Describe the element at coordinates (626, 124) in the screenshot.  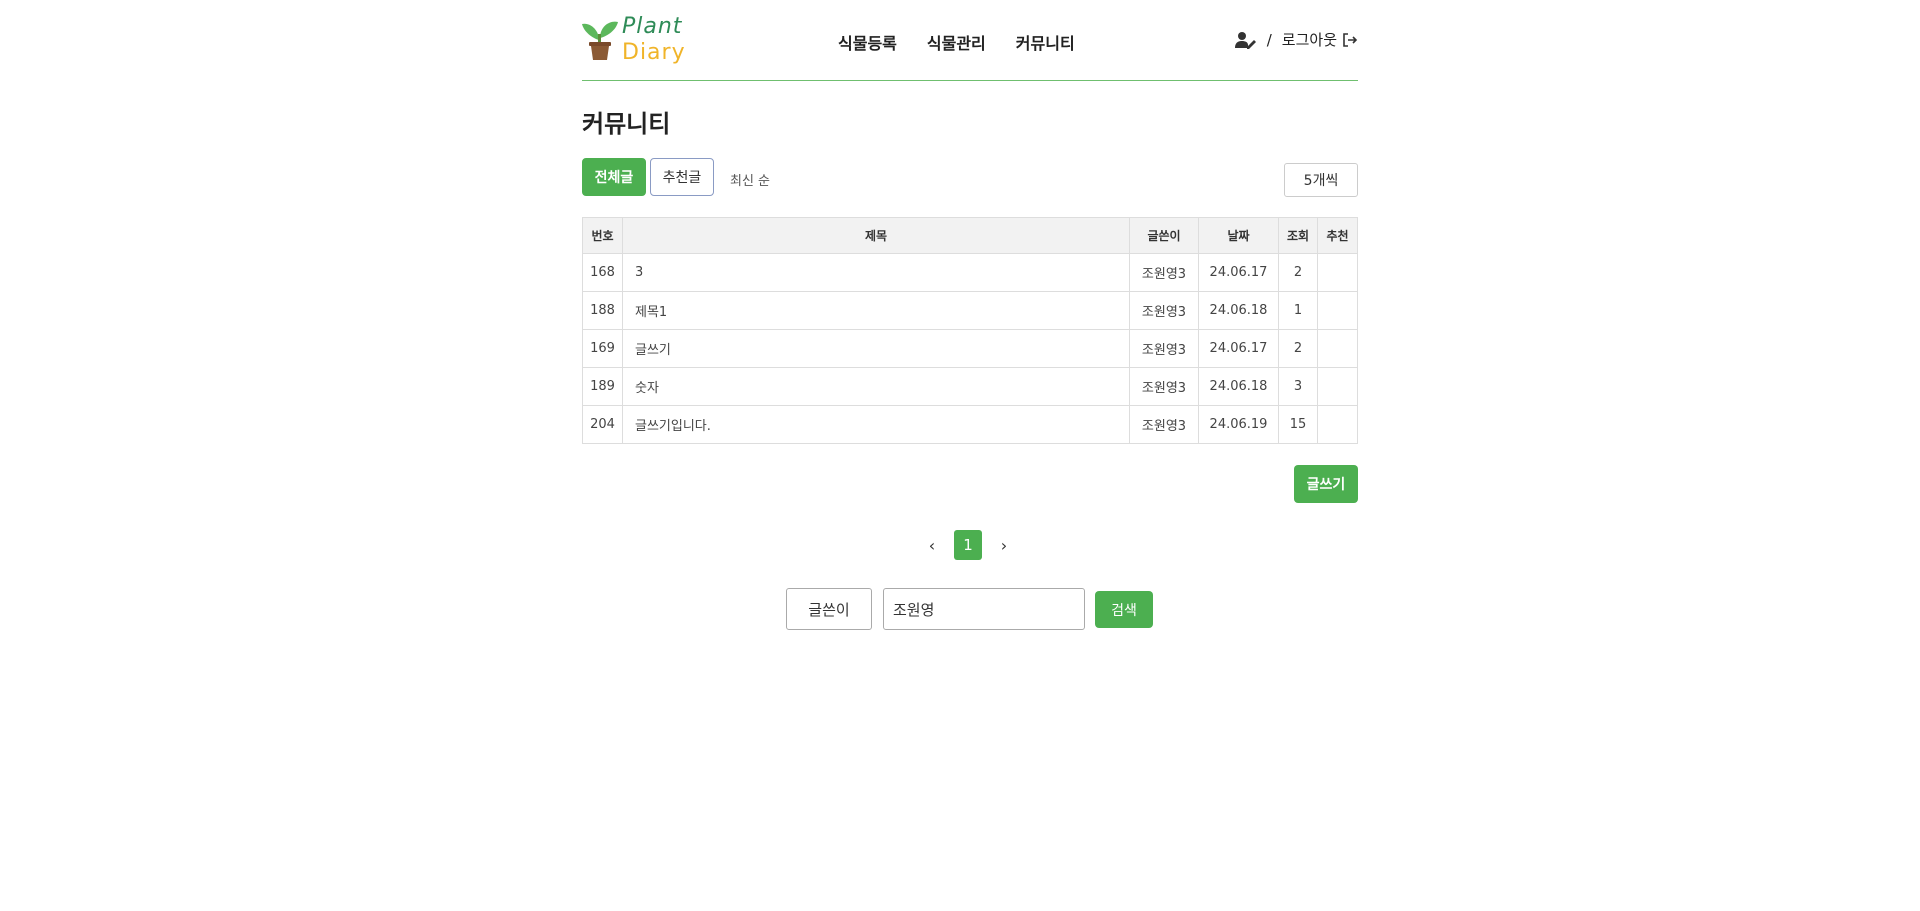
I see `page-title: 커뮤니티` at that location.